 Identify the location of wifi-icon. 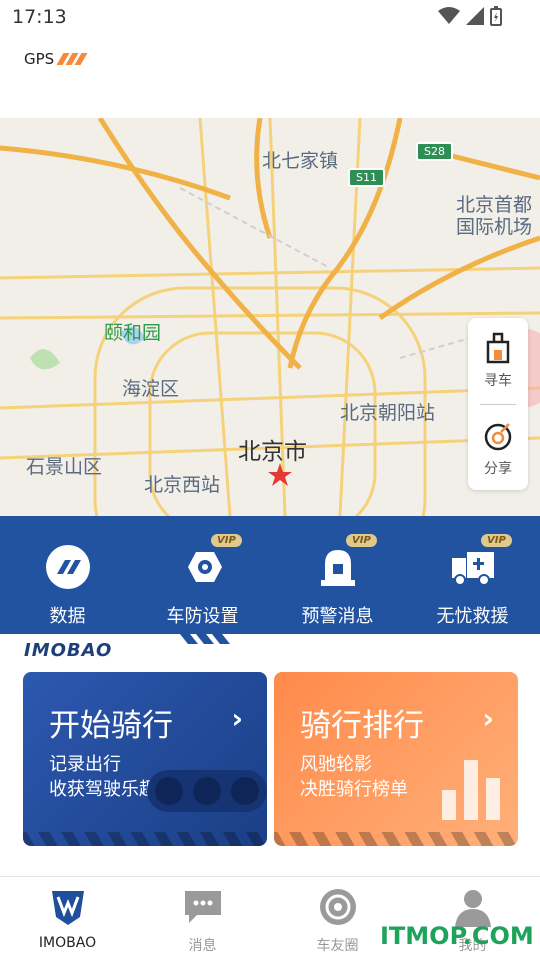
(449, 15).